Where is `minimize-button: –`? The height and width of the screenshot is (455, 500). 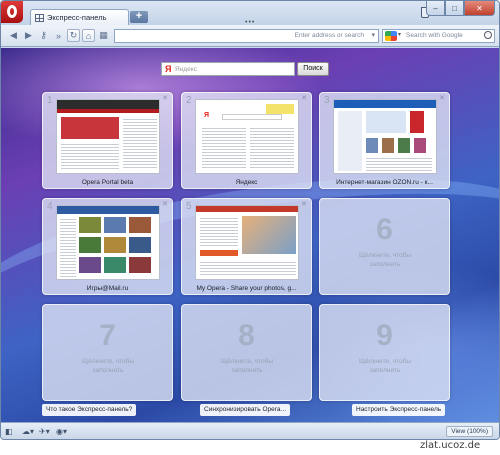 minimize-button: – is located at coordinates (435, 8).